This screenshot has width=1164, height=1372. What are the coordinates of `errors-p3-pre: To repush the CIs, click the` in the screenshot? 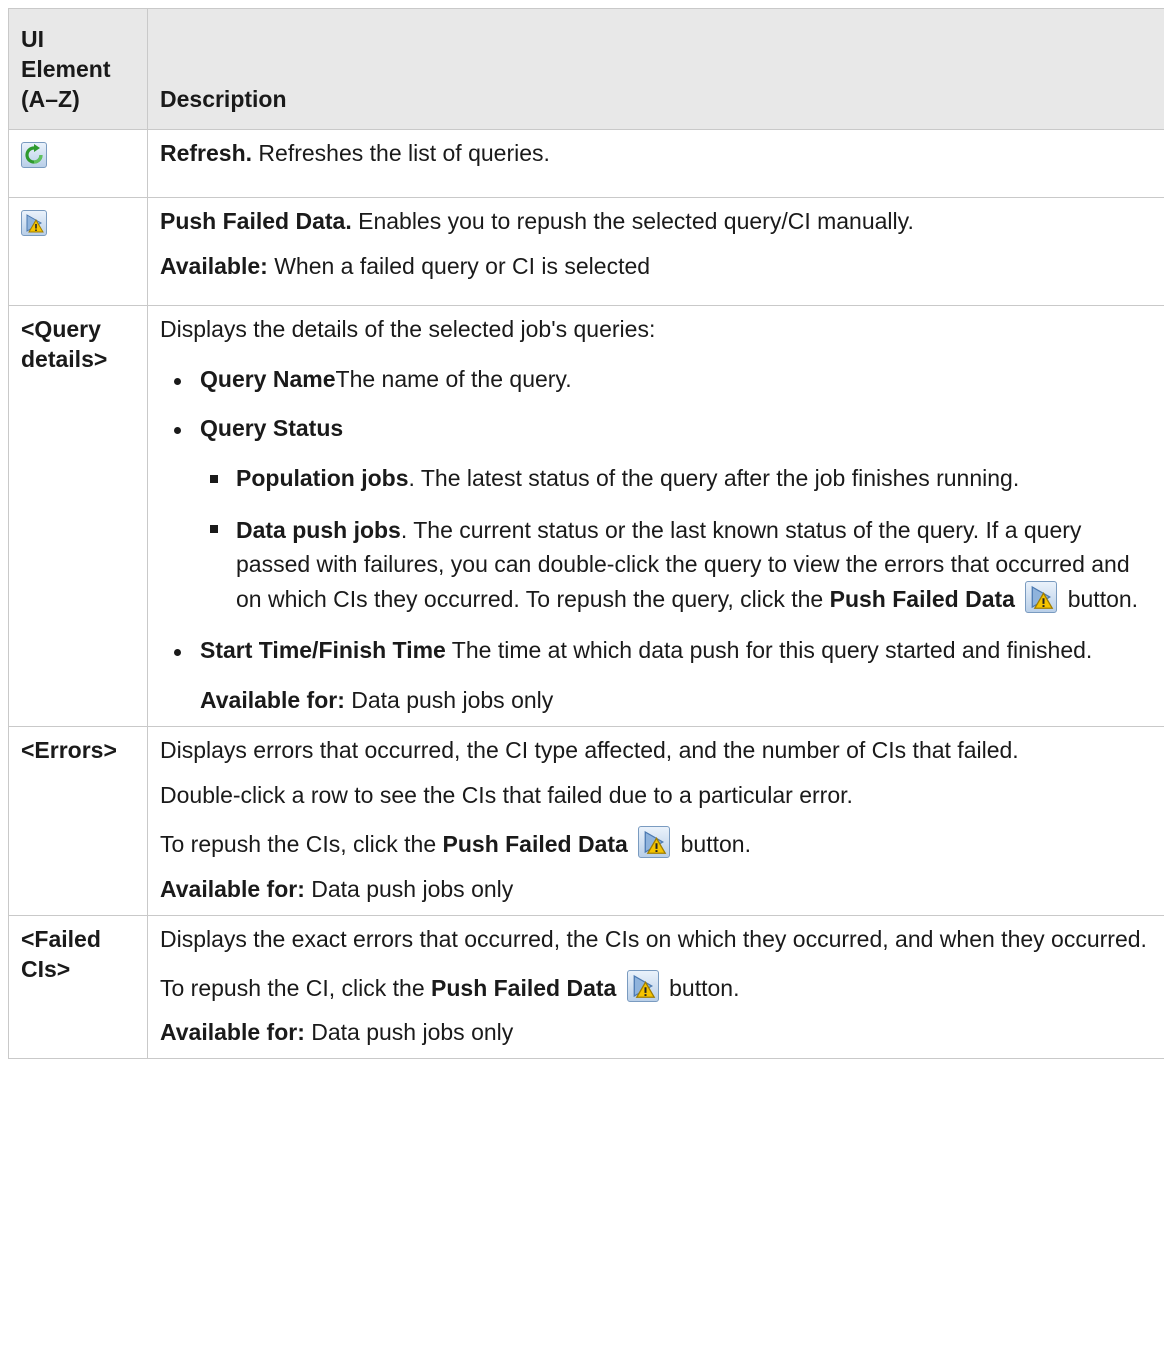 It's located at (301, 843).